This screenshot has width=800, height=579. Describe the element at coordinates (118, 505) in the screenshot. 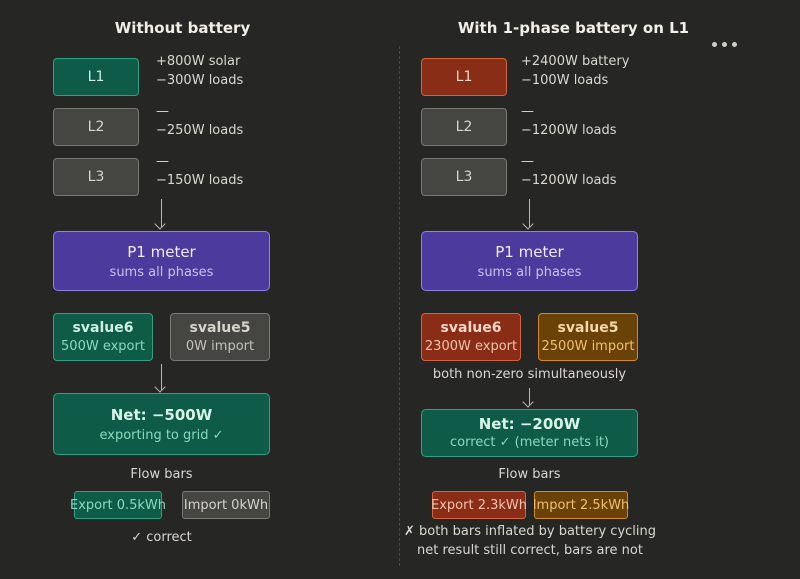

I see `left-export-bar: Export 0.5kWh` at that location.